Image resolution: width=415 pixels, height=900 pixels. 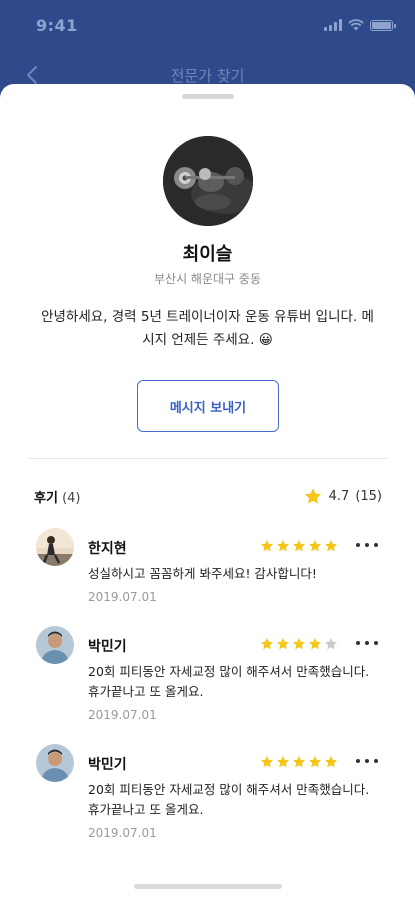 I want to click on rating-value: 4.7, so click(x=339, y=496).